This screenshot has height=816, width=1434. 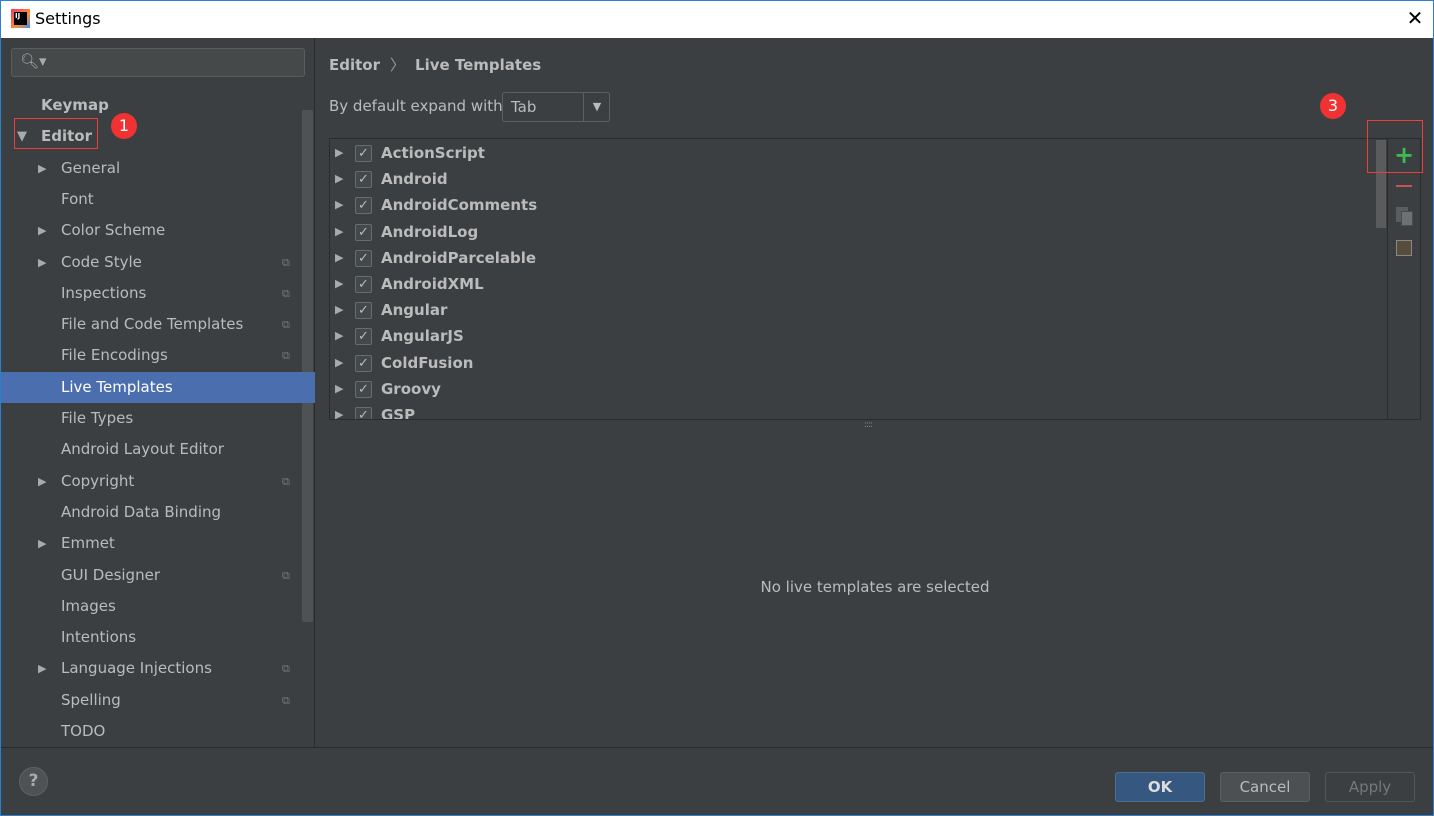 What do you see at coordinates (97, 418) in the screenshot?
I see `sidebar-item-label: File Types` at bounding box center [97, 418].